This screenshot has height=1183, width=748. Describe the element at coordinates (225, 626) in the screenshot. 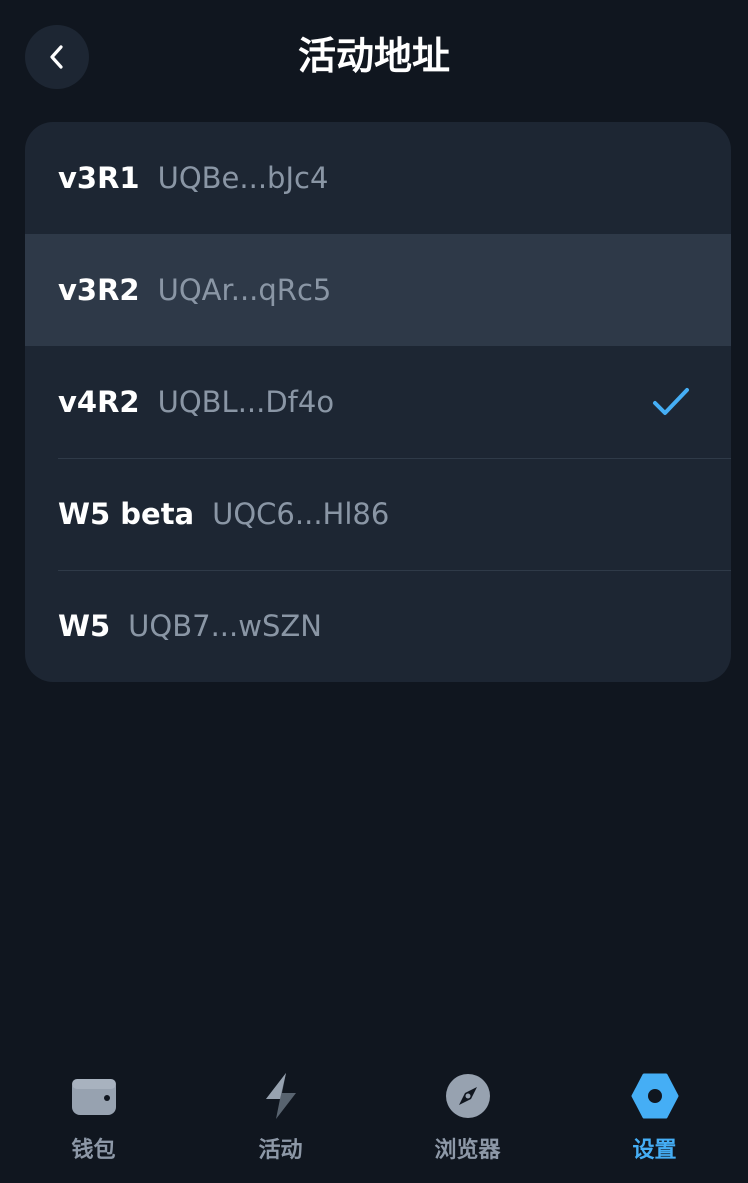

I see `address-value: UQB7...wSZN` at that location.